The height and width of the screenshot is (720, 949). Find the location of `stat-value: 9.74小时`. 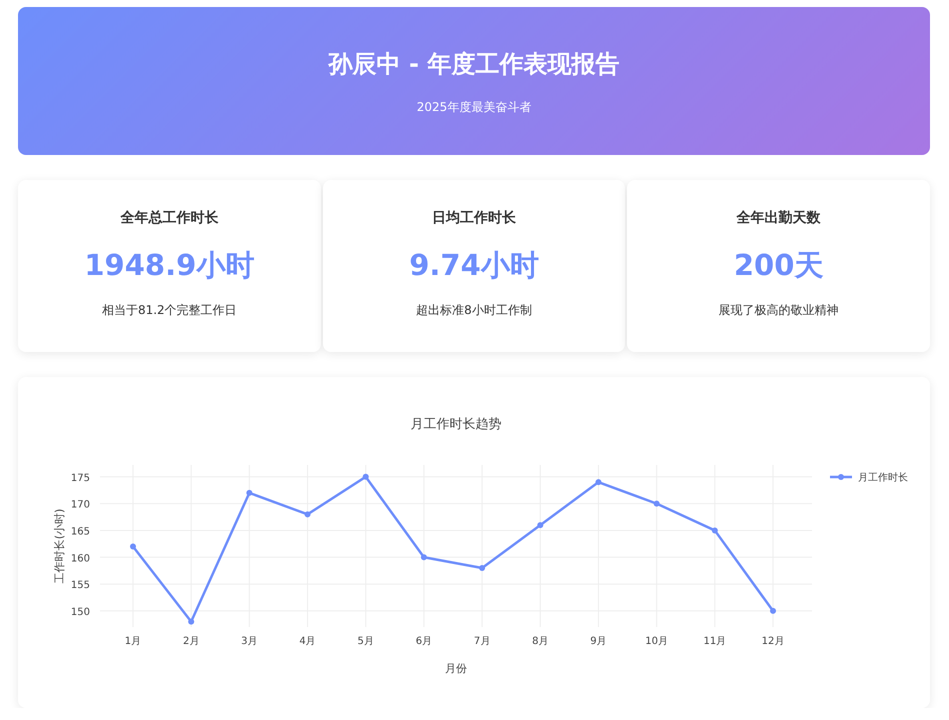

stat-value: 9.74小时 is located at coordinates (474, 265).